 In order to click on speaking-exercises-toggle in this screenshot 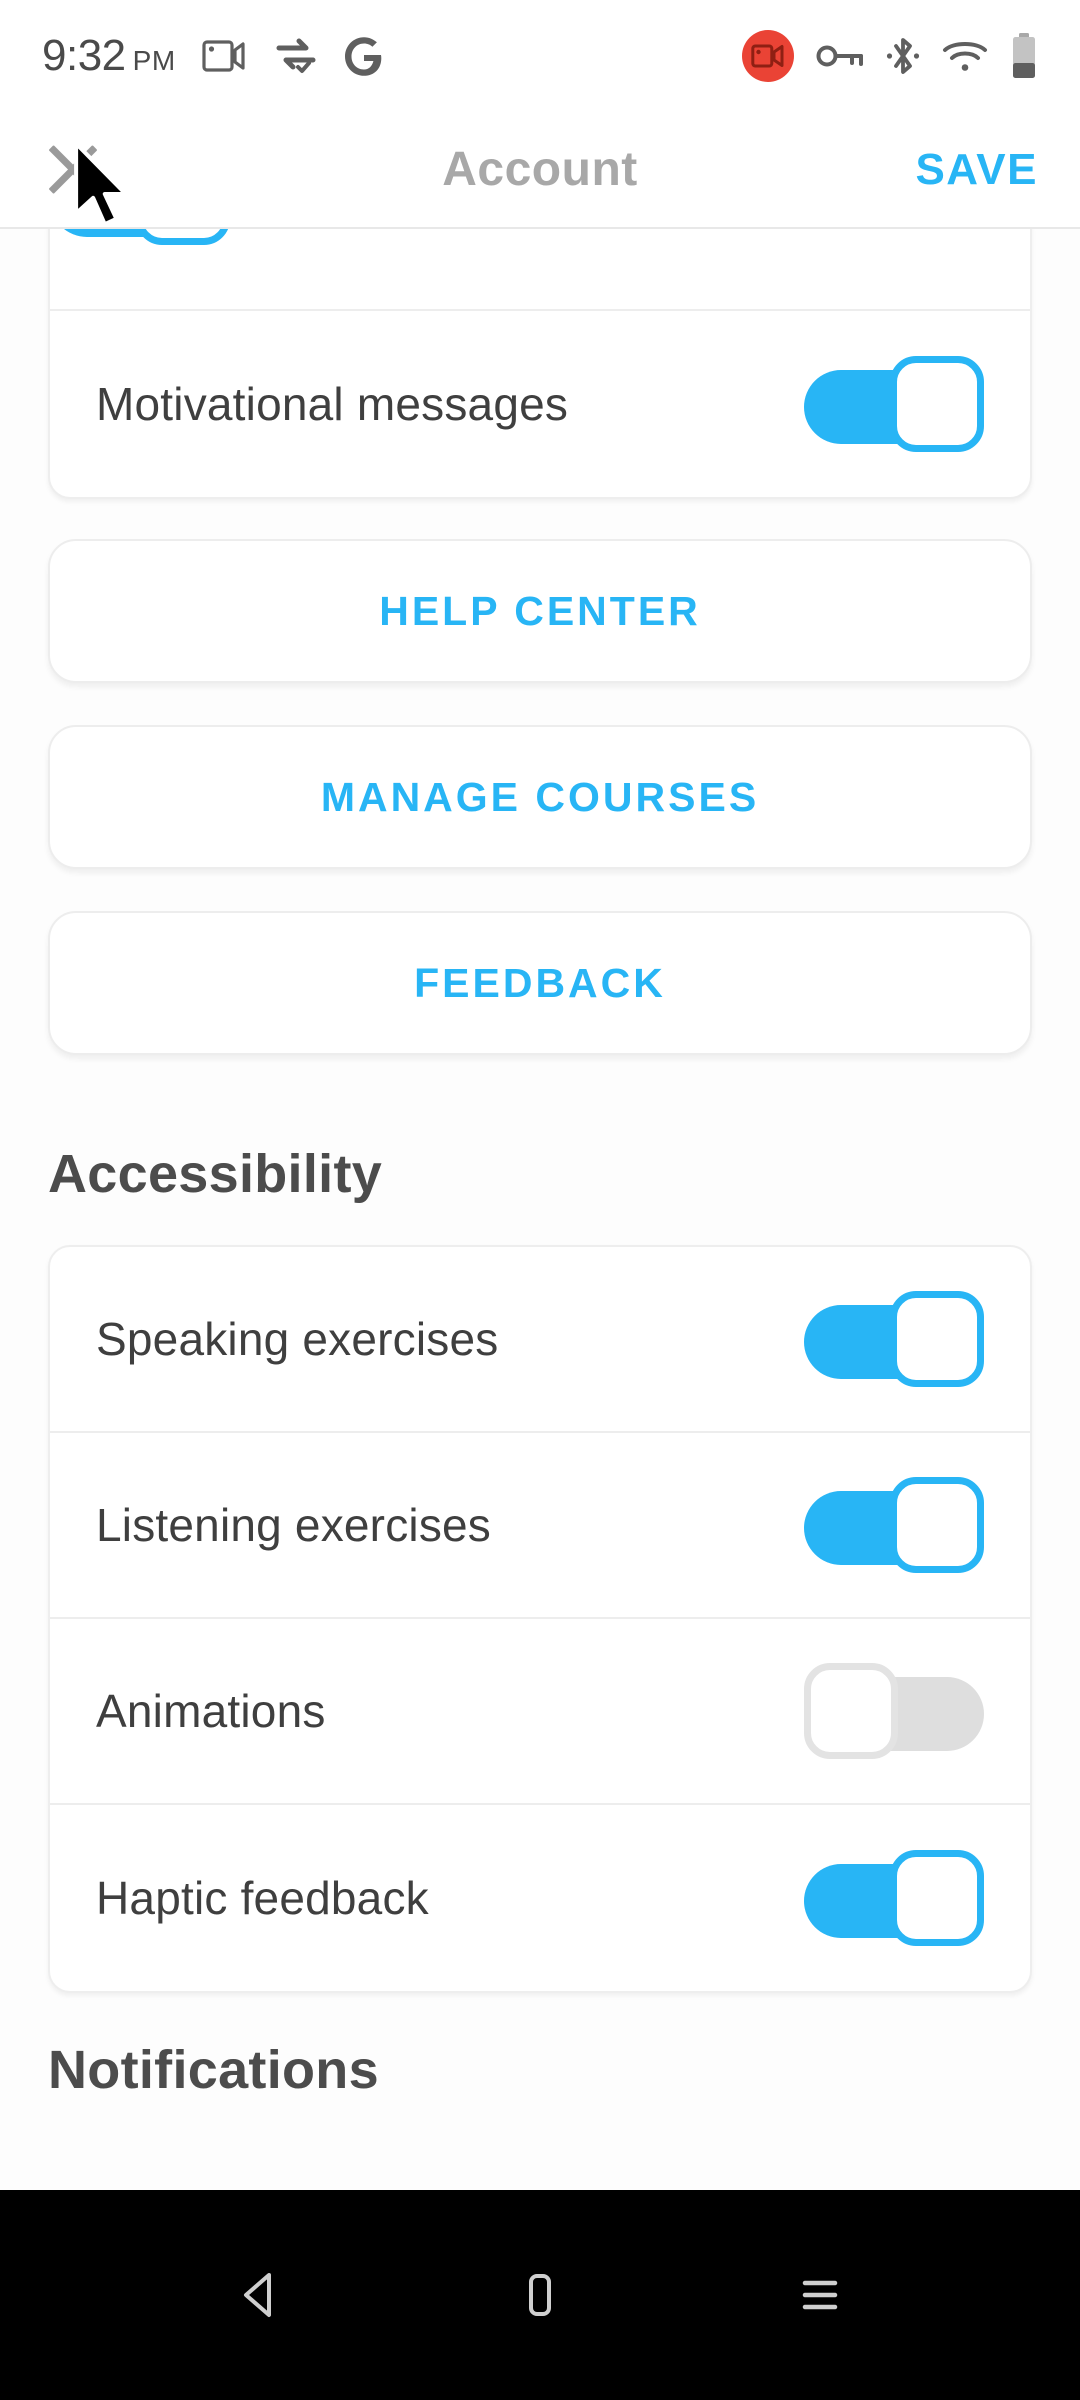, I will do `click(894, 1339)`.